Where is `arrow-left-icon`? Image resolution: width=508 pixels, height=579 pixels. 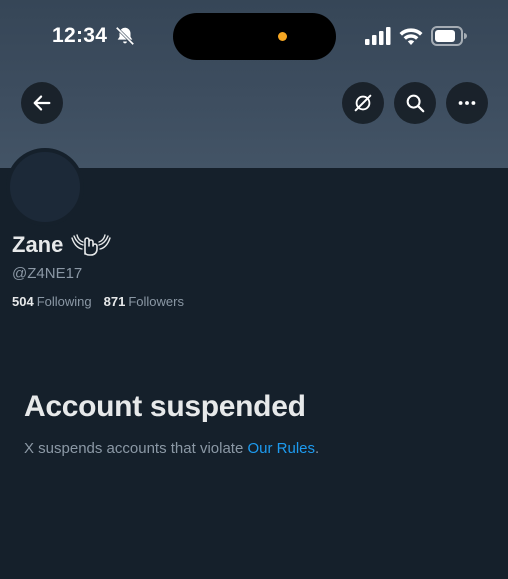 arrow-left-icon is located at coordinates (42, 103).